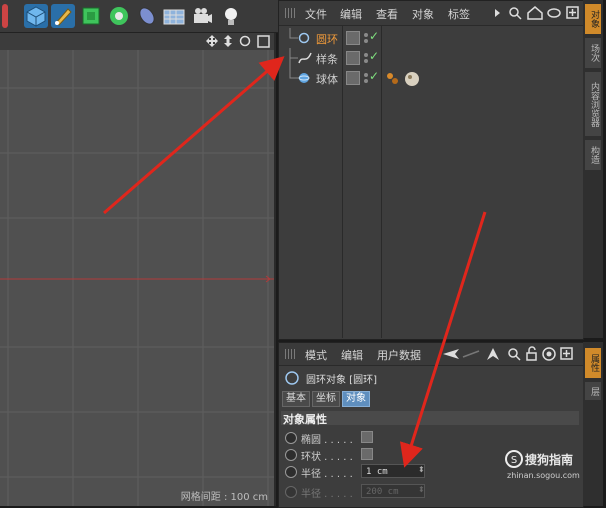 This screenshot has width=606, height=508. Describe the element at coordinates (194, 135) in the screenshot. I see `arrow-to-circle-object` at that location.